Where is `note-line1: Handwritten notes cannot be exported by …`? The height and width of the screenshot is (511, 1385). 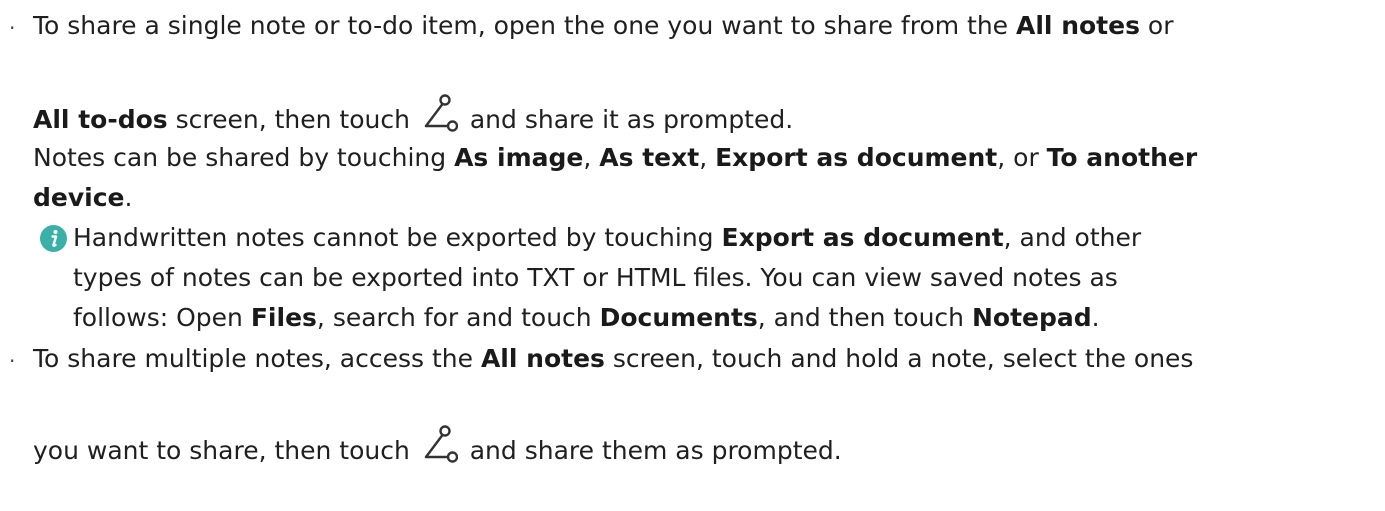 note-line1: Handwritten notes cannot be exported by … is located at coordinates (607, 237).